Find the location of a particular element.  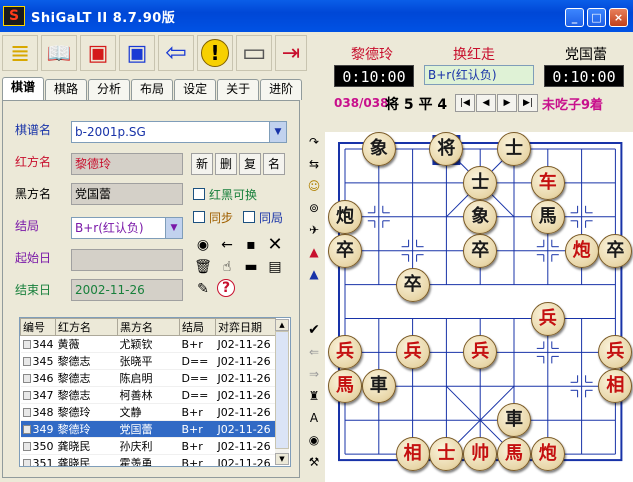

table-row: 349 黎德玲 党国蕾 B+r J02-11-26 is located at coordinates (148, 429).